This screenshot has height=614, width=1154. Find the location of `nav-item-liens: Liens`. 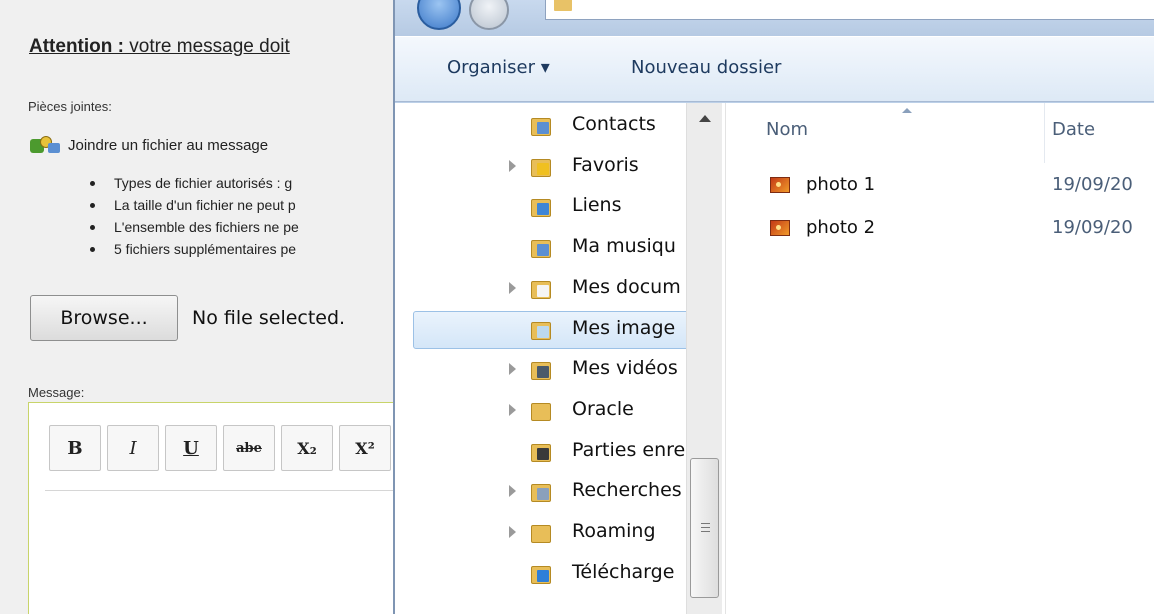

nav-item-liens: Liens is located at coordinates (550, 207).